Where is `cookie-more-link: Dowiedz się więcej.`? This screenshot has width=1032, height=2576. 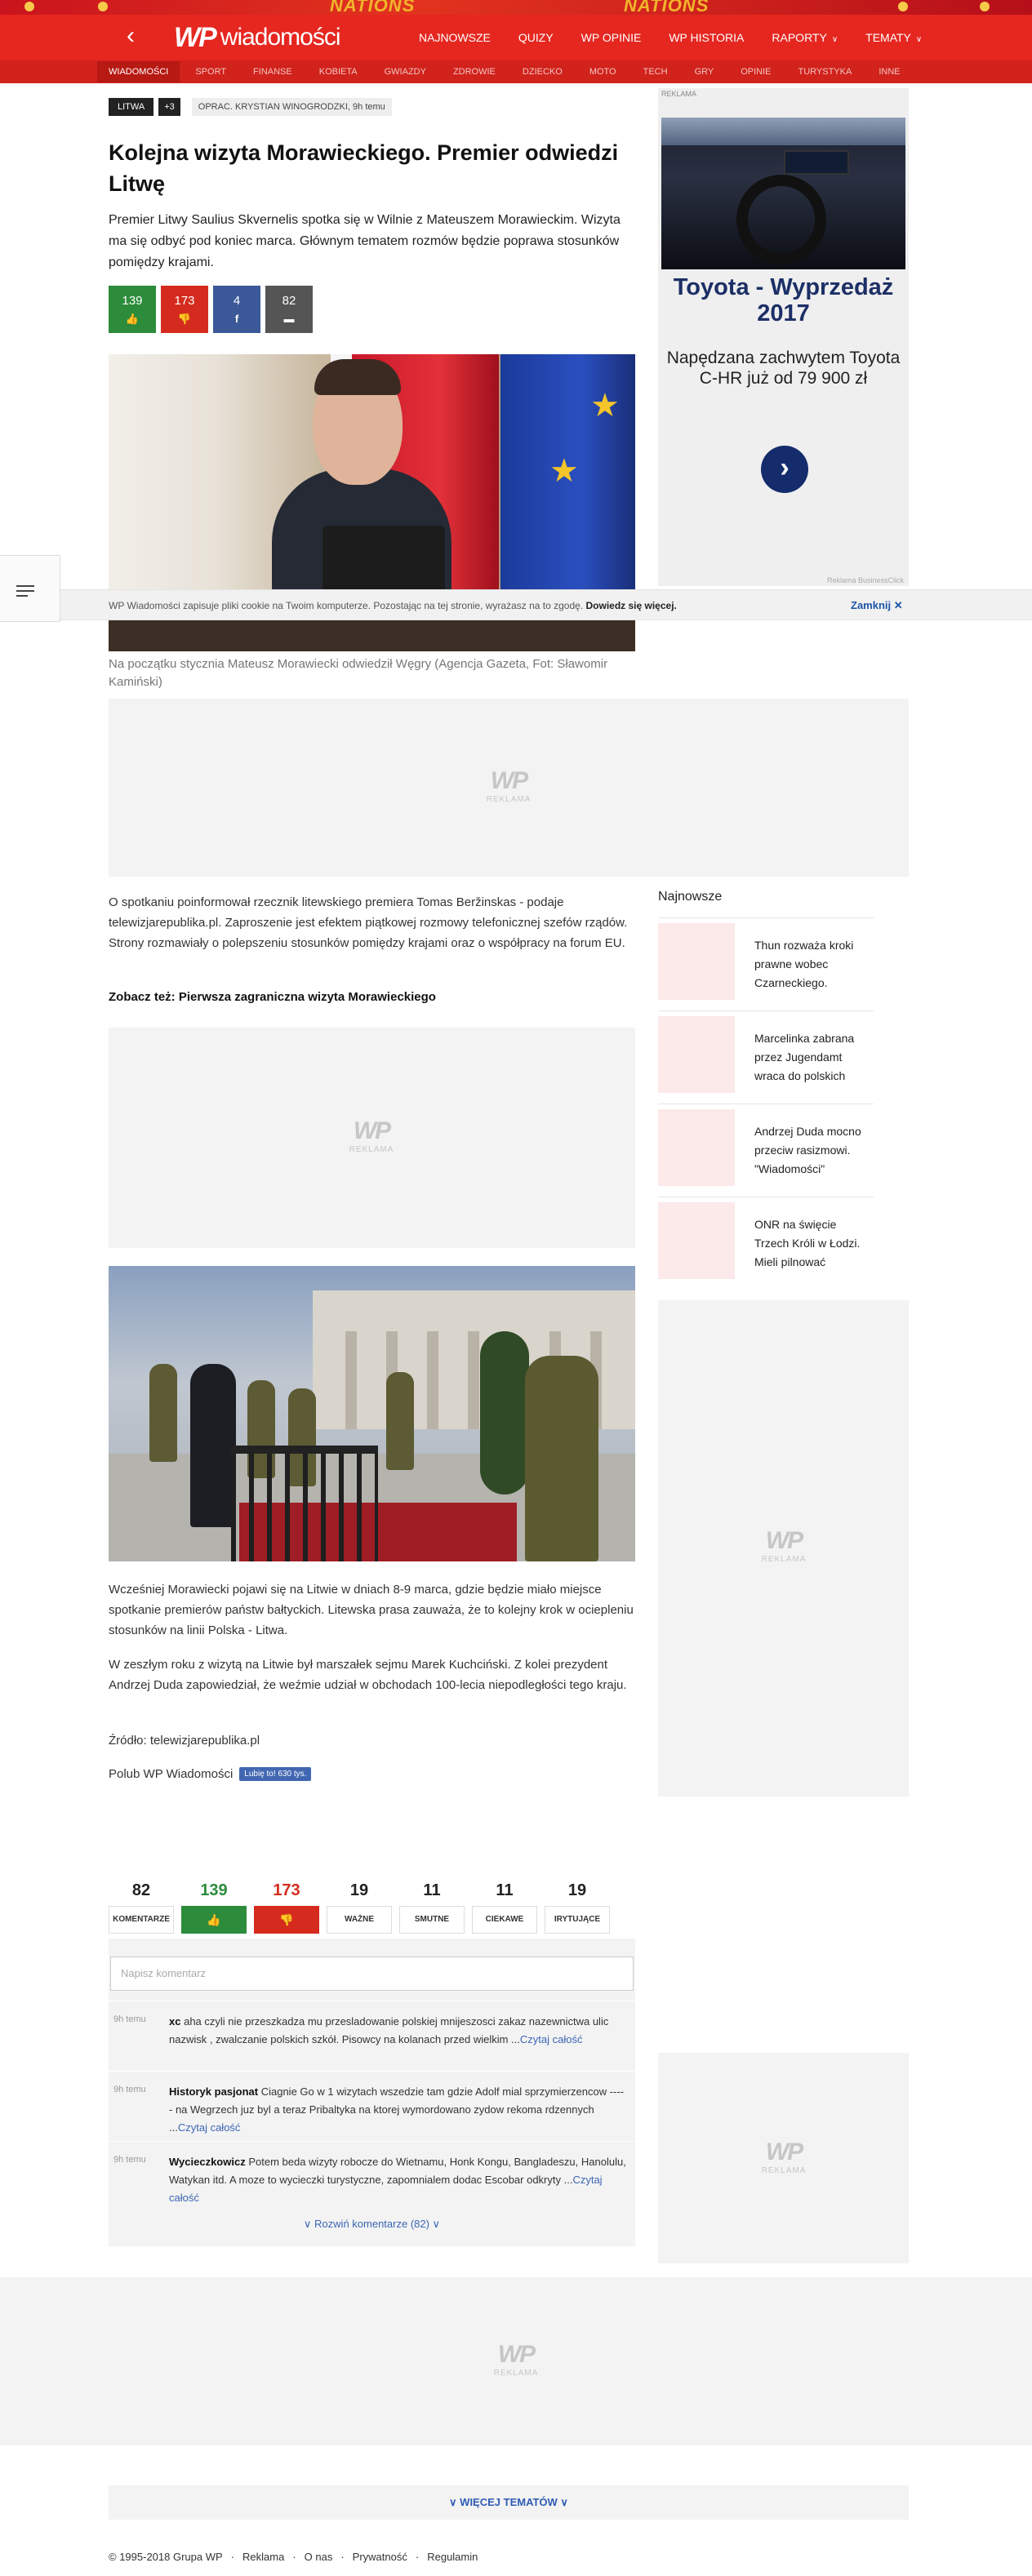
cookie-more-link: Dowiedz się więcej. is located at coordinates (631, 605).